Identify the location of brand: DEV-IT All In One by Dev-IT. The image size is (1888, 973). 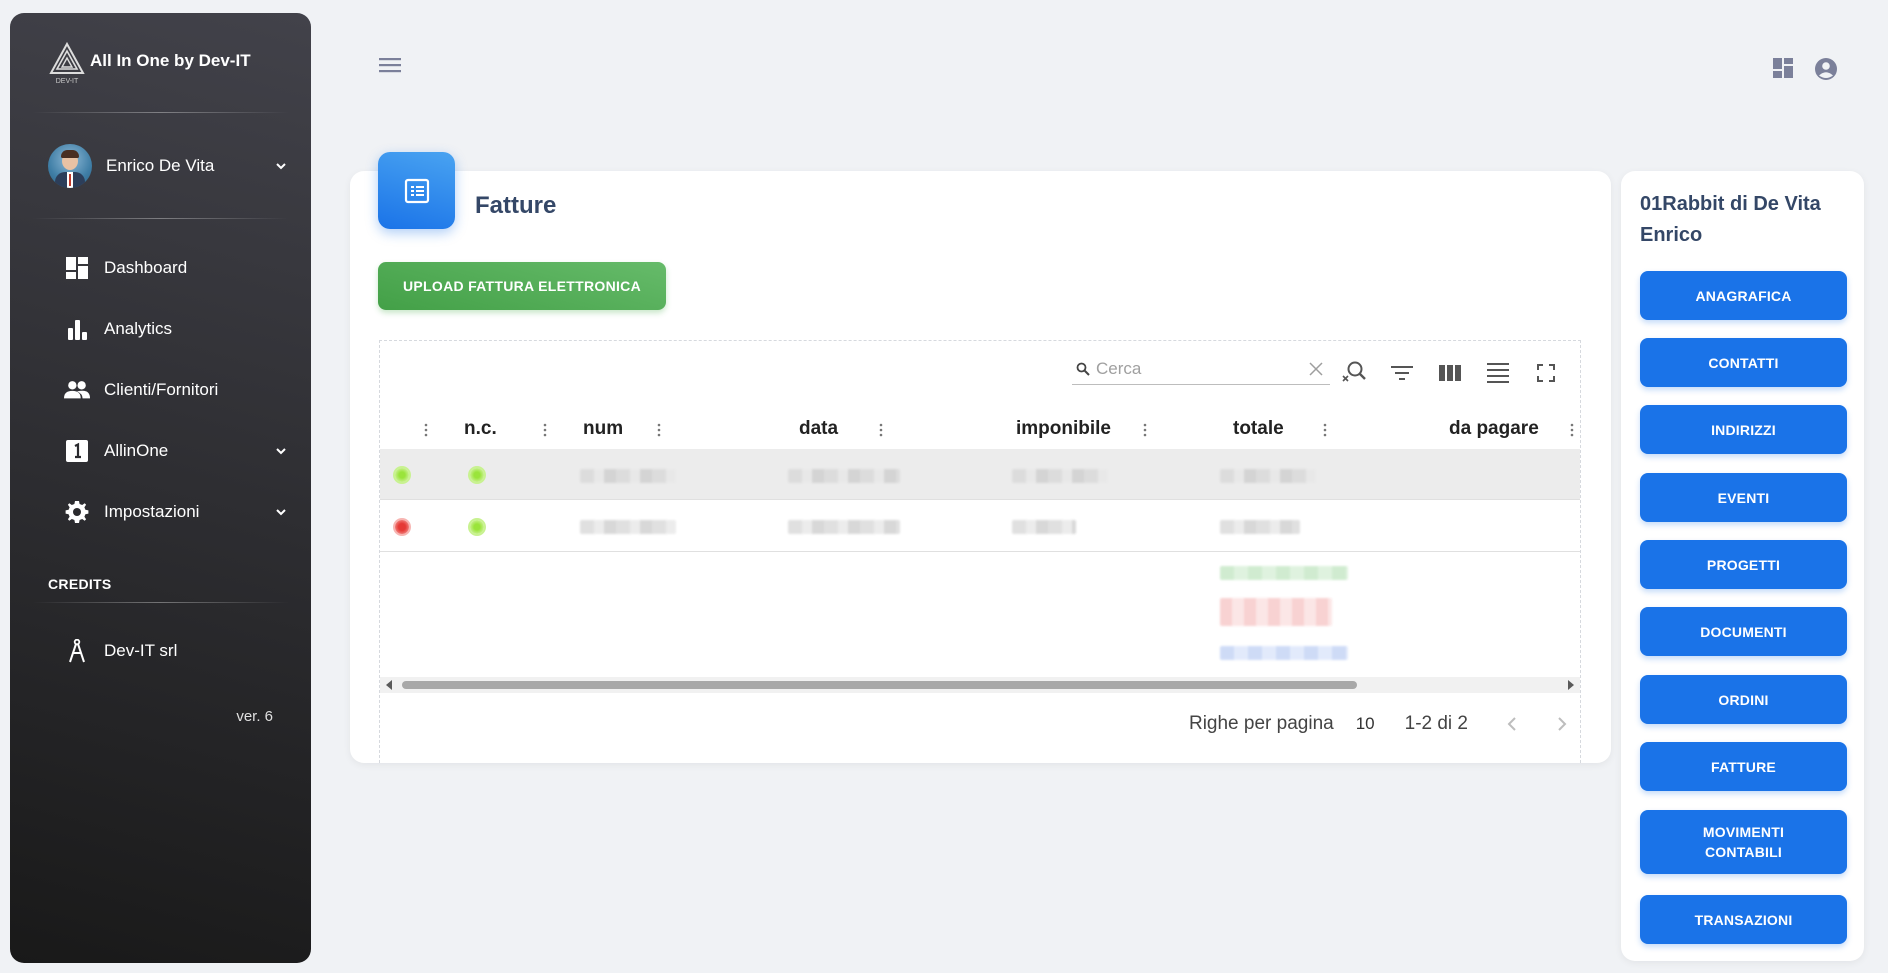
(149, 63).